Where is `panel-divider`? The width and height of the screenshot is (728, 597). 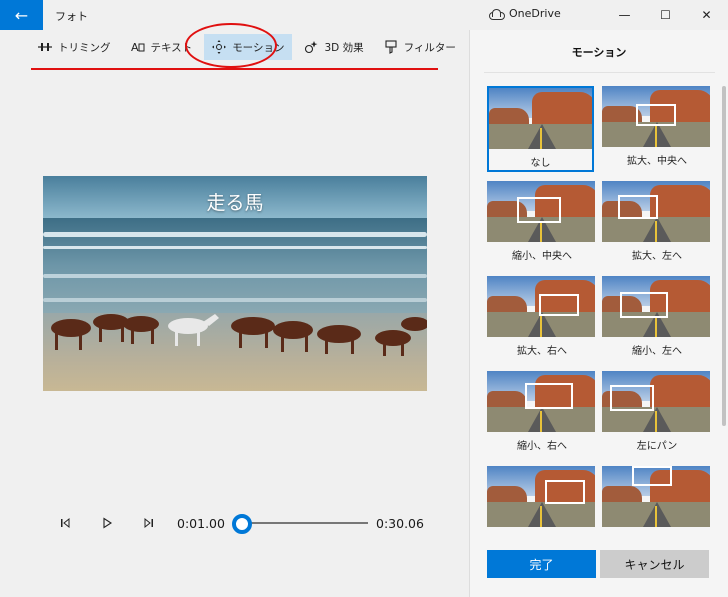 panel-divider is located at coordinates (599, 72).